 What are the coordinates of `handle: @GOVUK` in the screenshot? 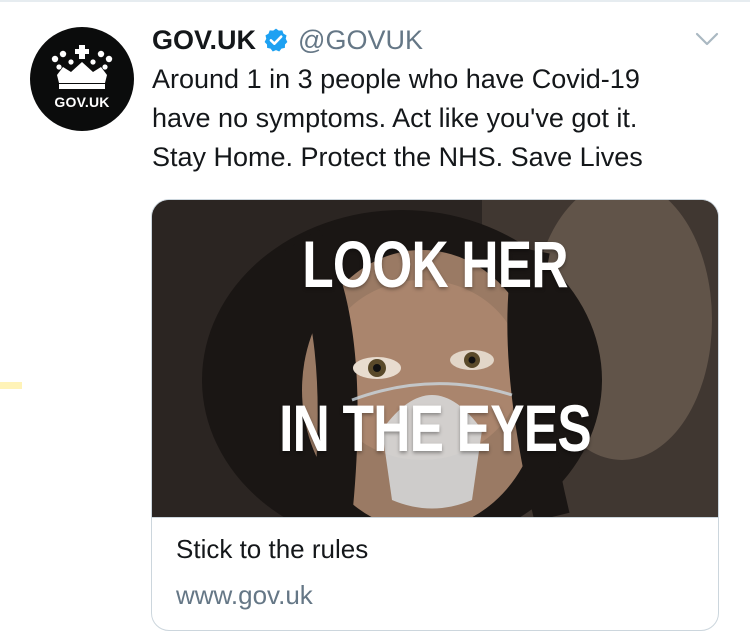 It's located at (360, 40).